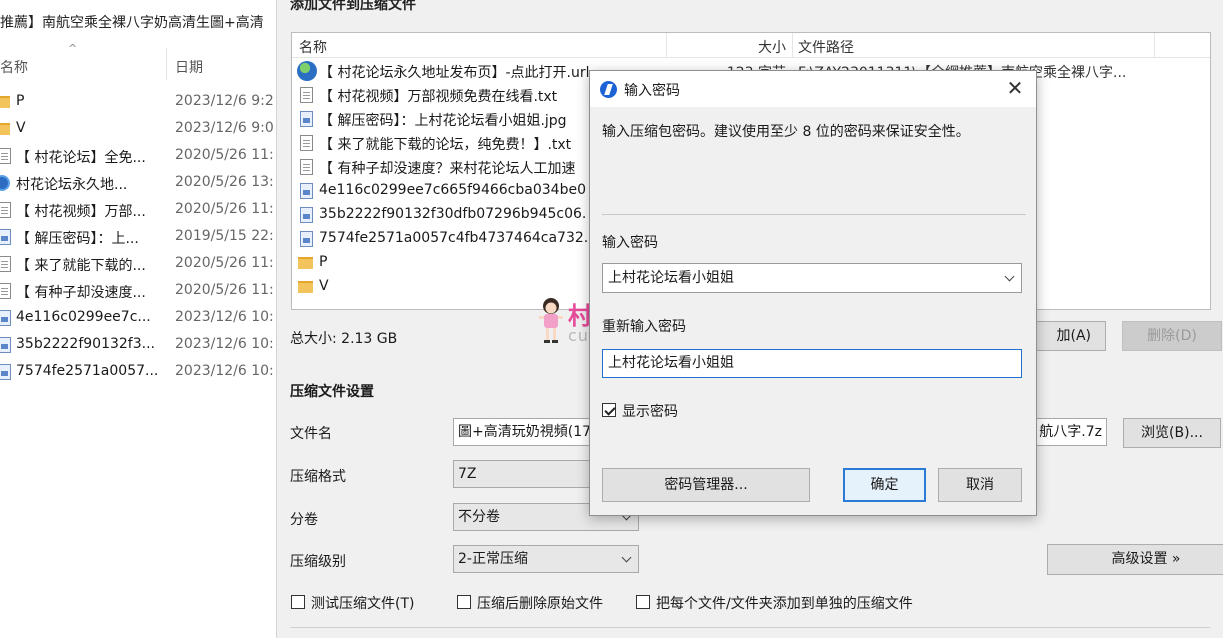  I want to click on file-name: 【 村花论坛永久地址发布页】-点此打开.url, so click(454, 73).